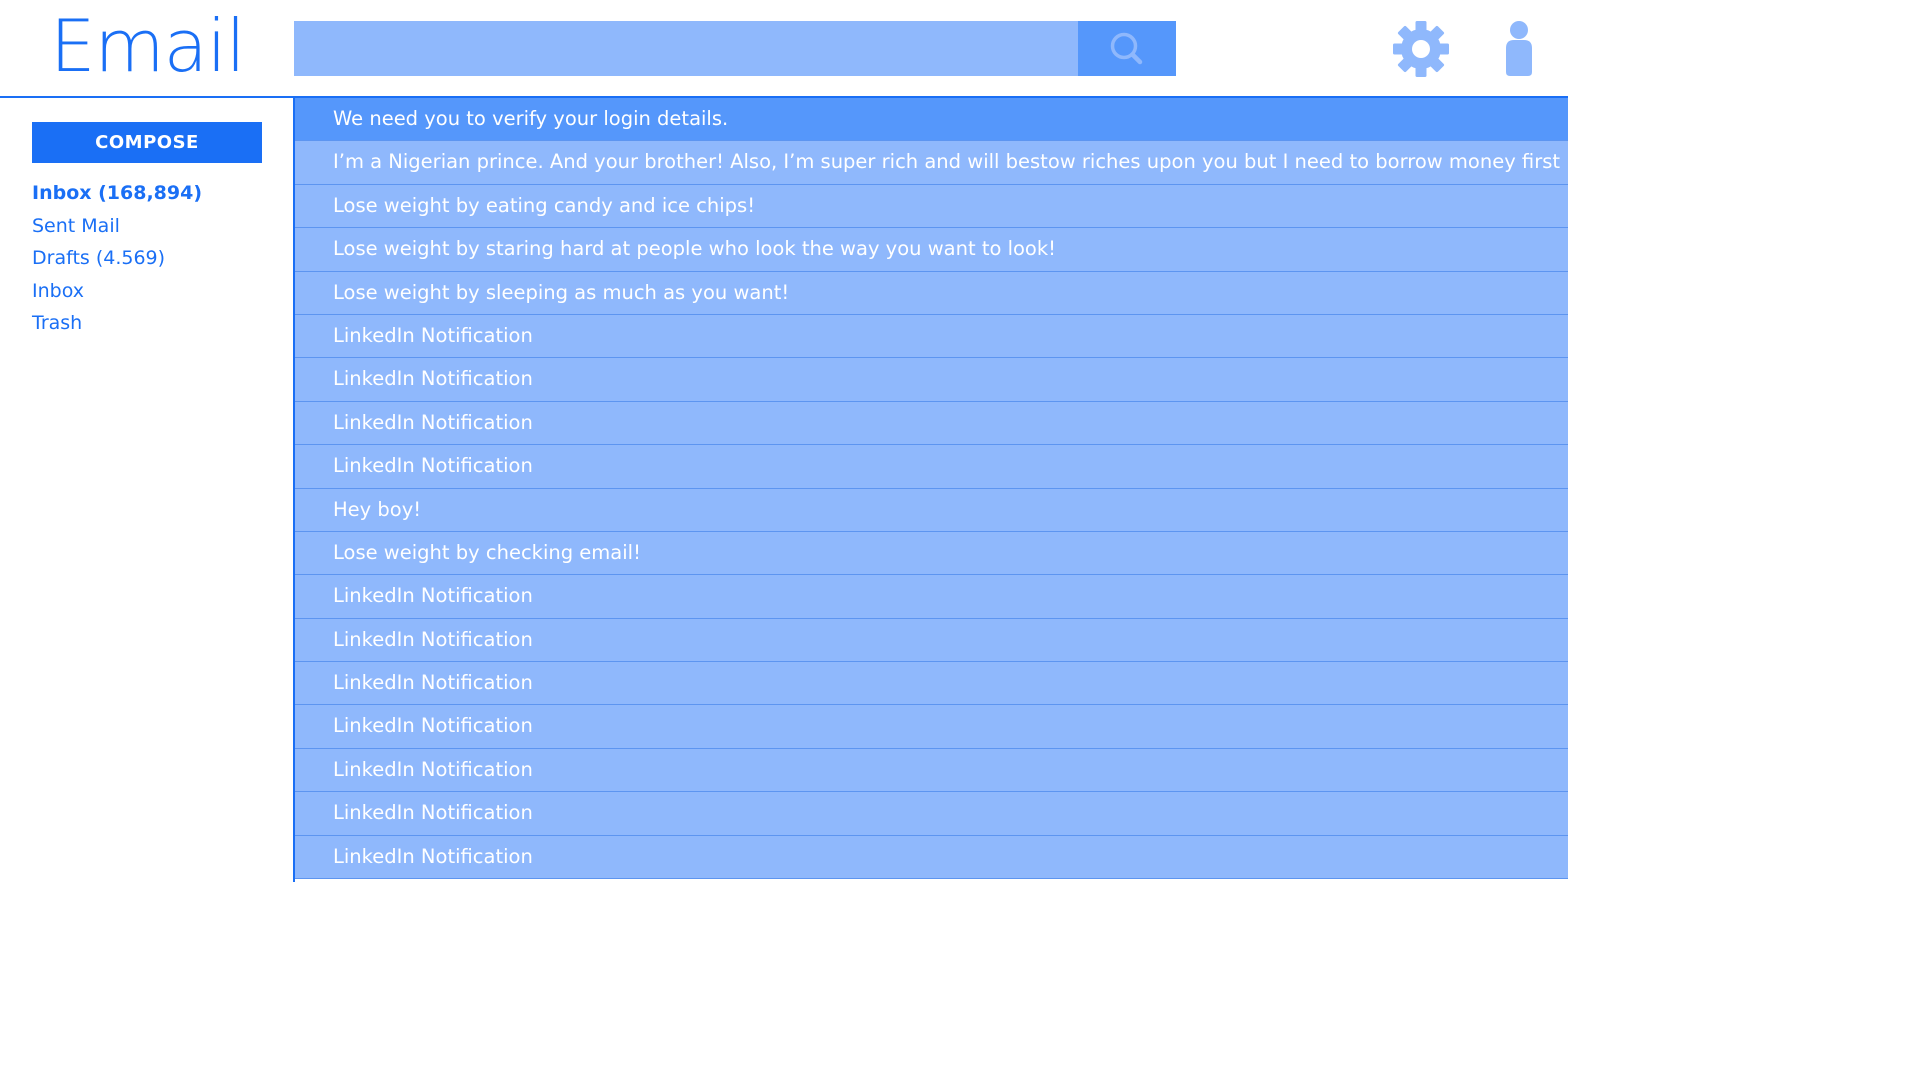 This screenshot has width=1920, height=1080. I want to click on folder-trash: Trash, so click(117, 323).